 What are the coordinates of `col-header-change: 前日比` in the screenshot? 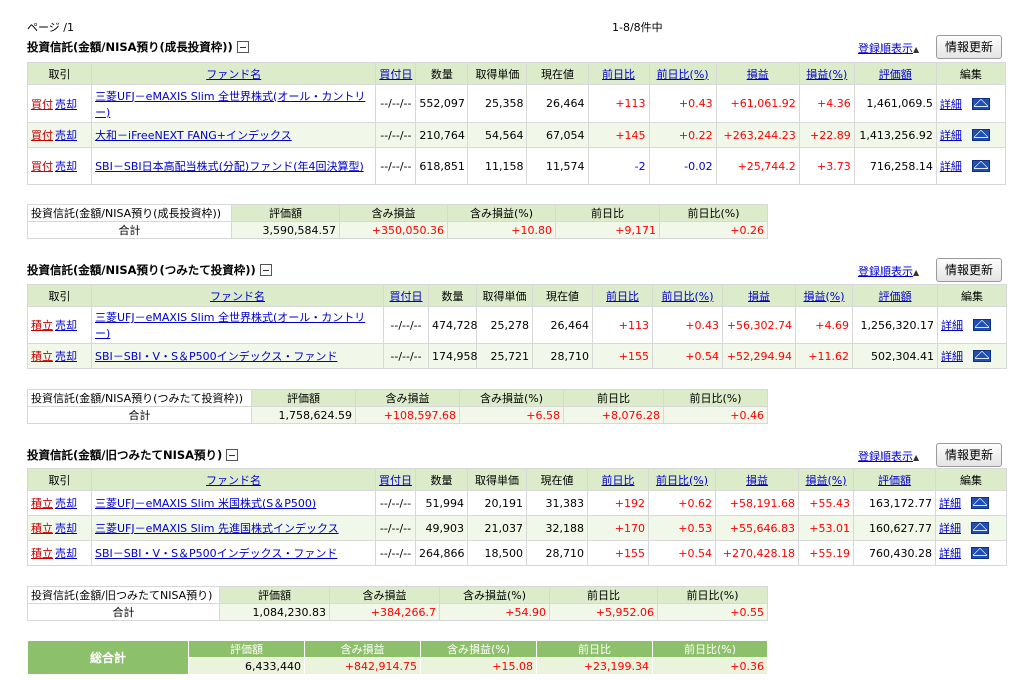 It's located at (618, 479).